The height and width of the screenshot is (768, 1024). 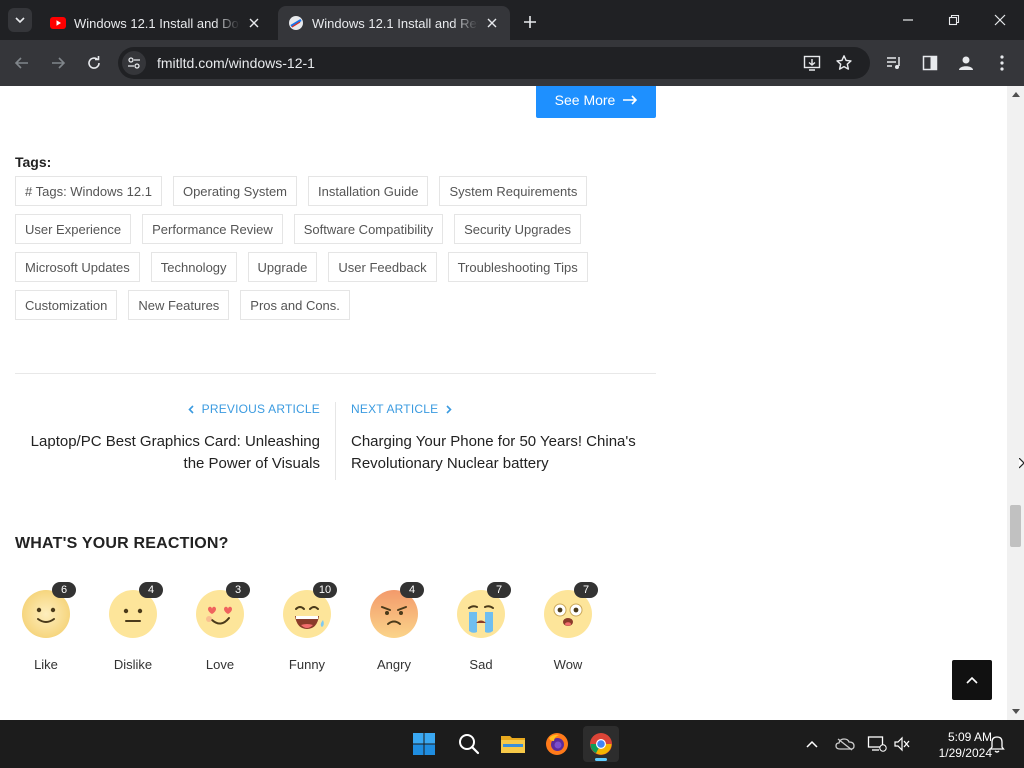 I want to click on reaction-dislike-button: 4 Dislike, so click(x=135, y=627).